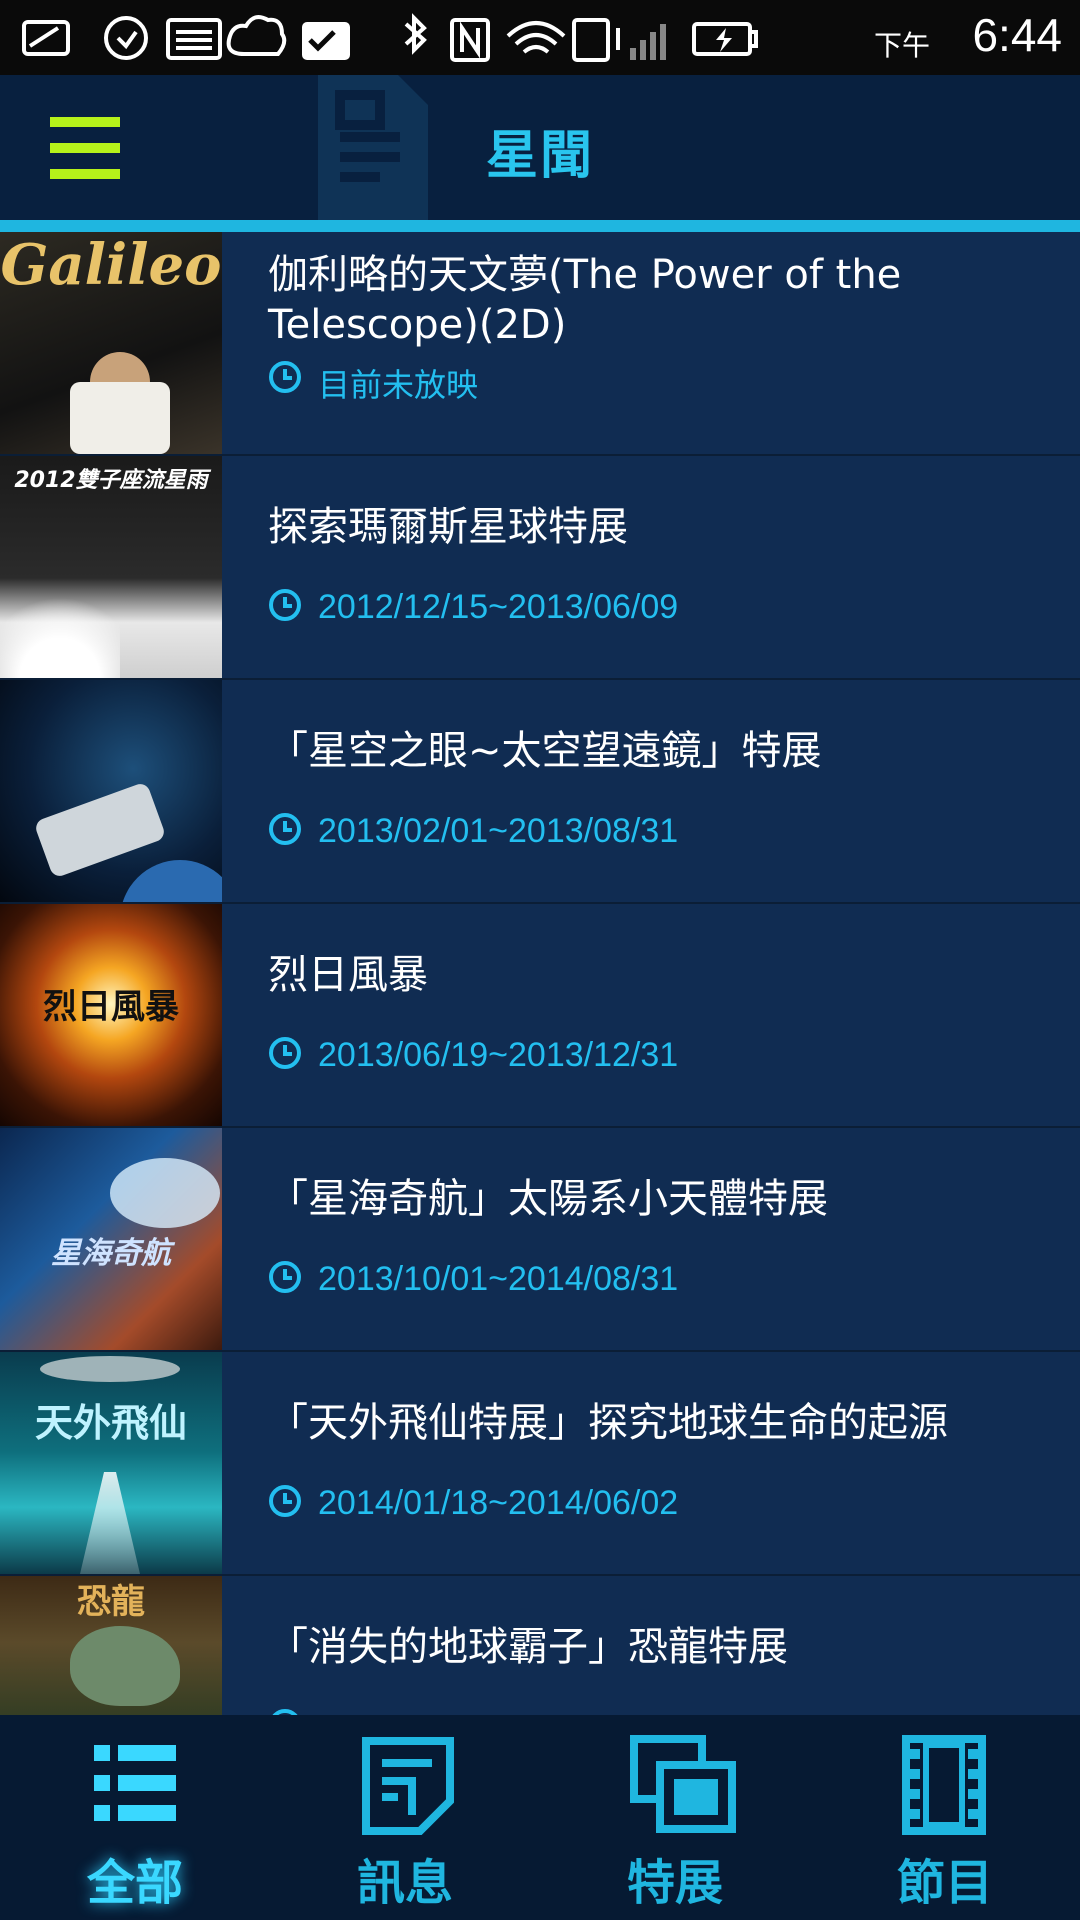 The width and height of the screenshot is (1080, 1920). I want to click on gallery-icon, so click(683, 1784).